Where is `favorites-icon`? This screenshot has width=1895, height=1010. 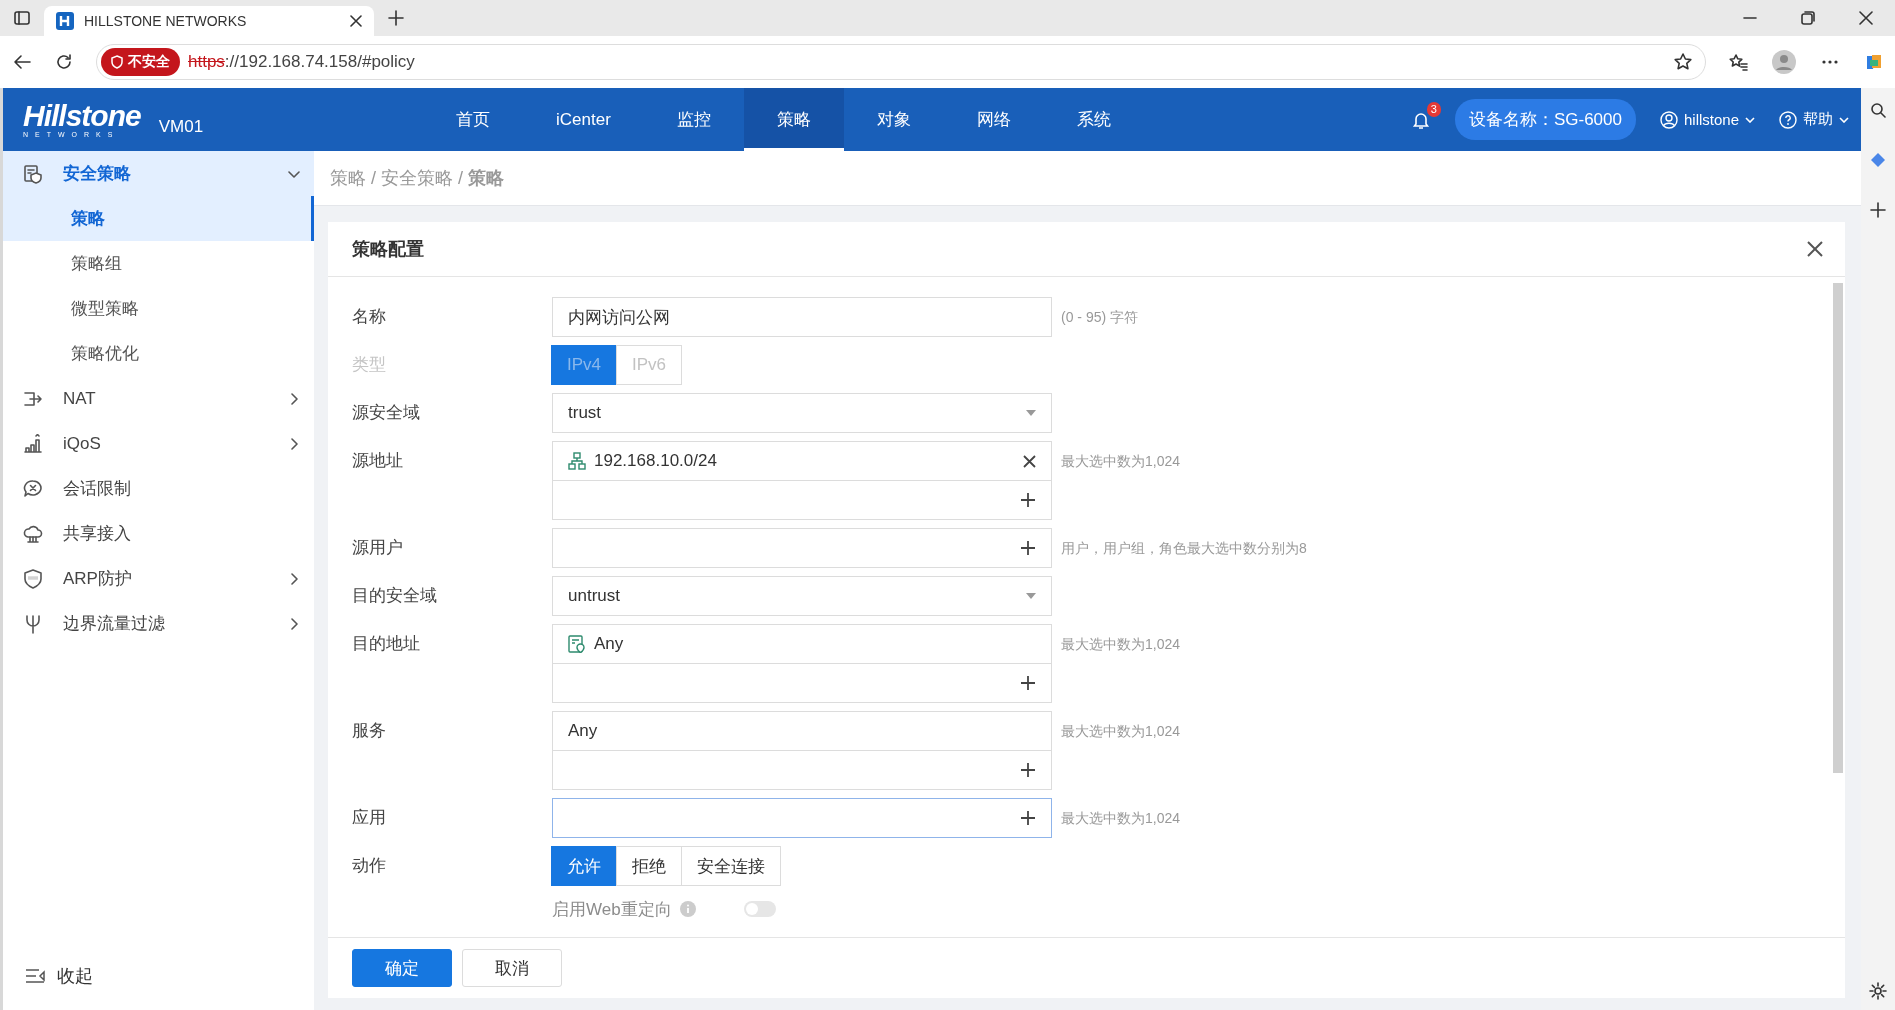
favorites-icon is located at coordinates (1738, 62).